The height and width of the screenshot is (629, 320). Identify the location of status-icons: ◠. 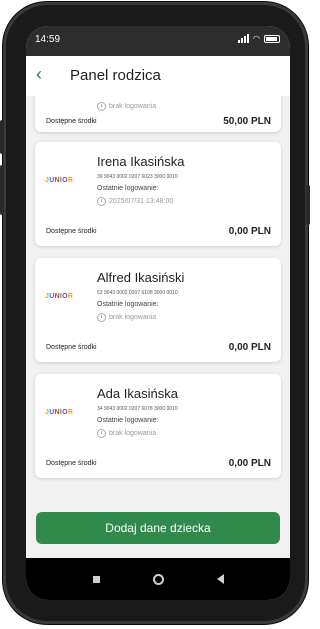
(259, 38).